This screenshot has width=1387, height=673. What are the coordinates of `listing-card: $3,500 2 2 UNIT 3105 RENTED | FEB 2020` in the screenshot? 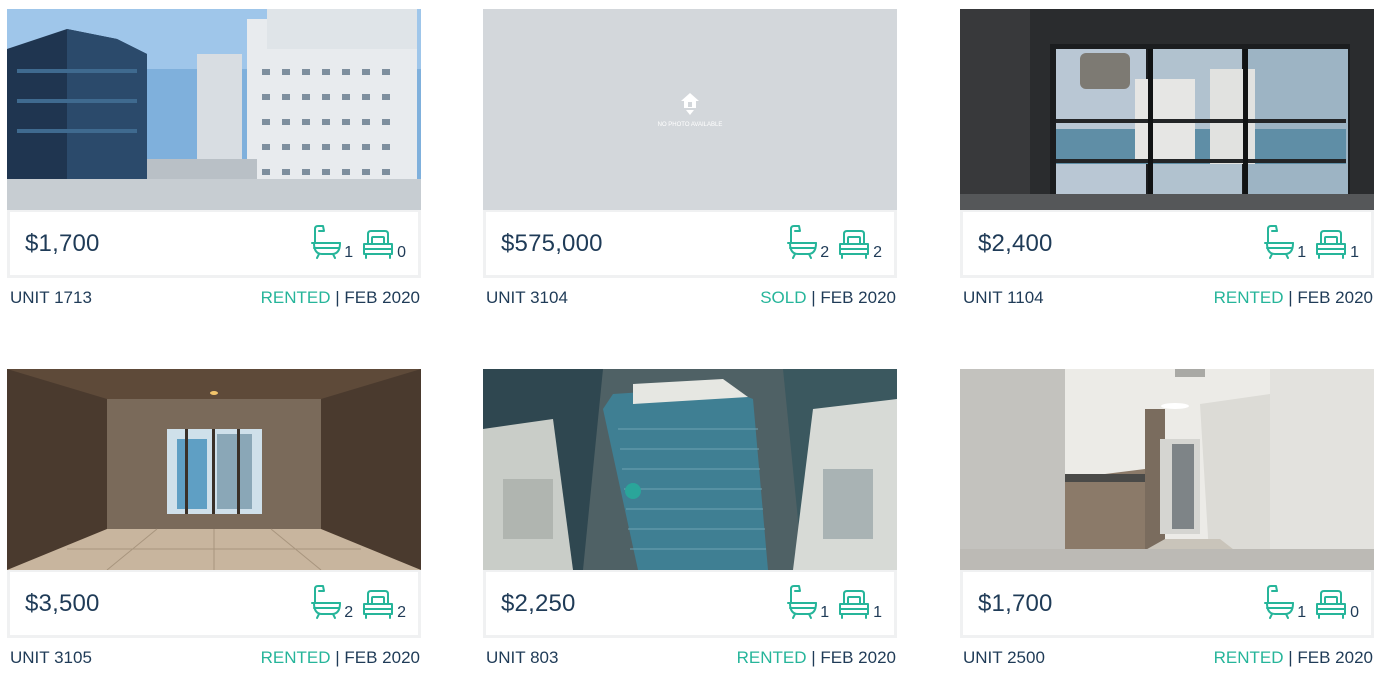 It's located at (214, 521).